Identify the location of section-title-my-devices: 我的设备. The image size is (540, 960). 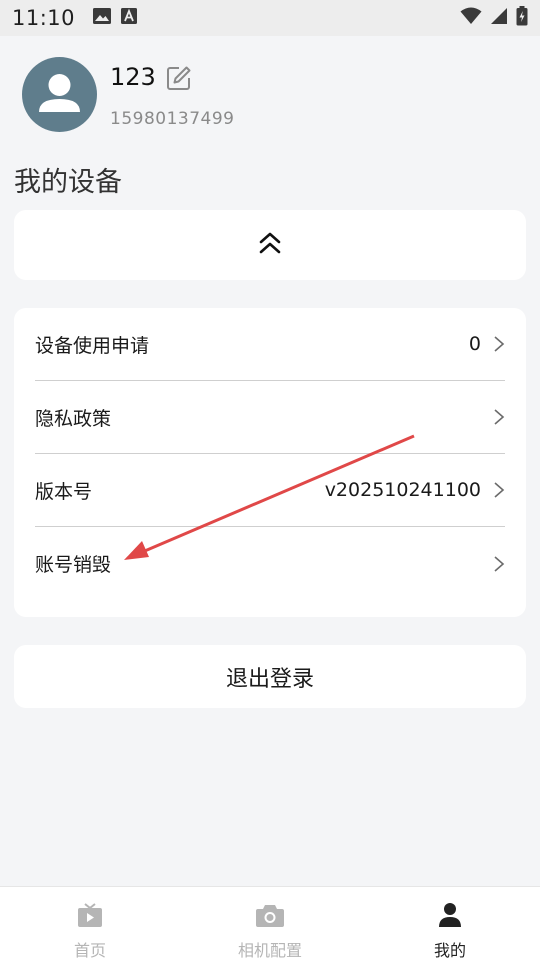
(68, 182).